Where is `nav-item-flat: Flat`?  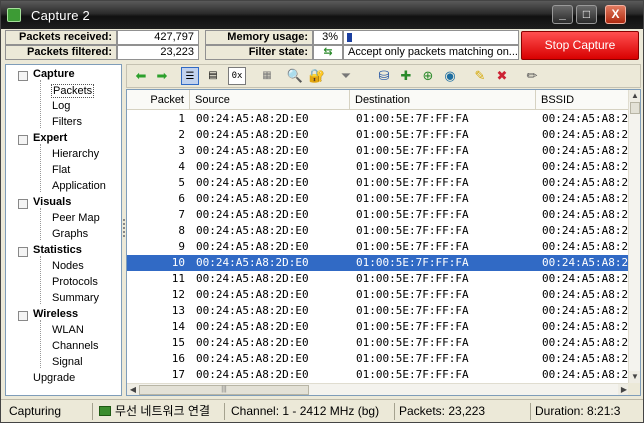
nav-item-flat: Flat is located at coordinates (61, 170).